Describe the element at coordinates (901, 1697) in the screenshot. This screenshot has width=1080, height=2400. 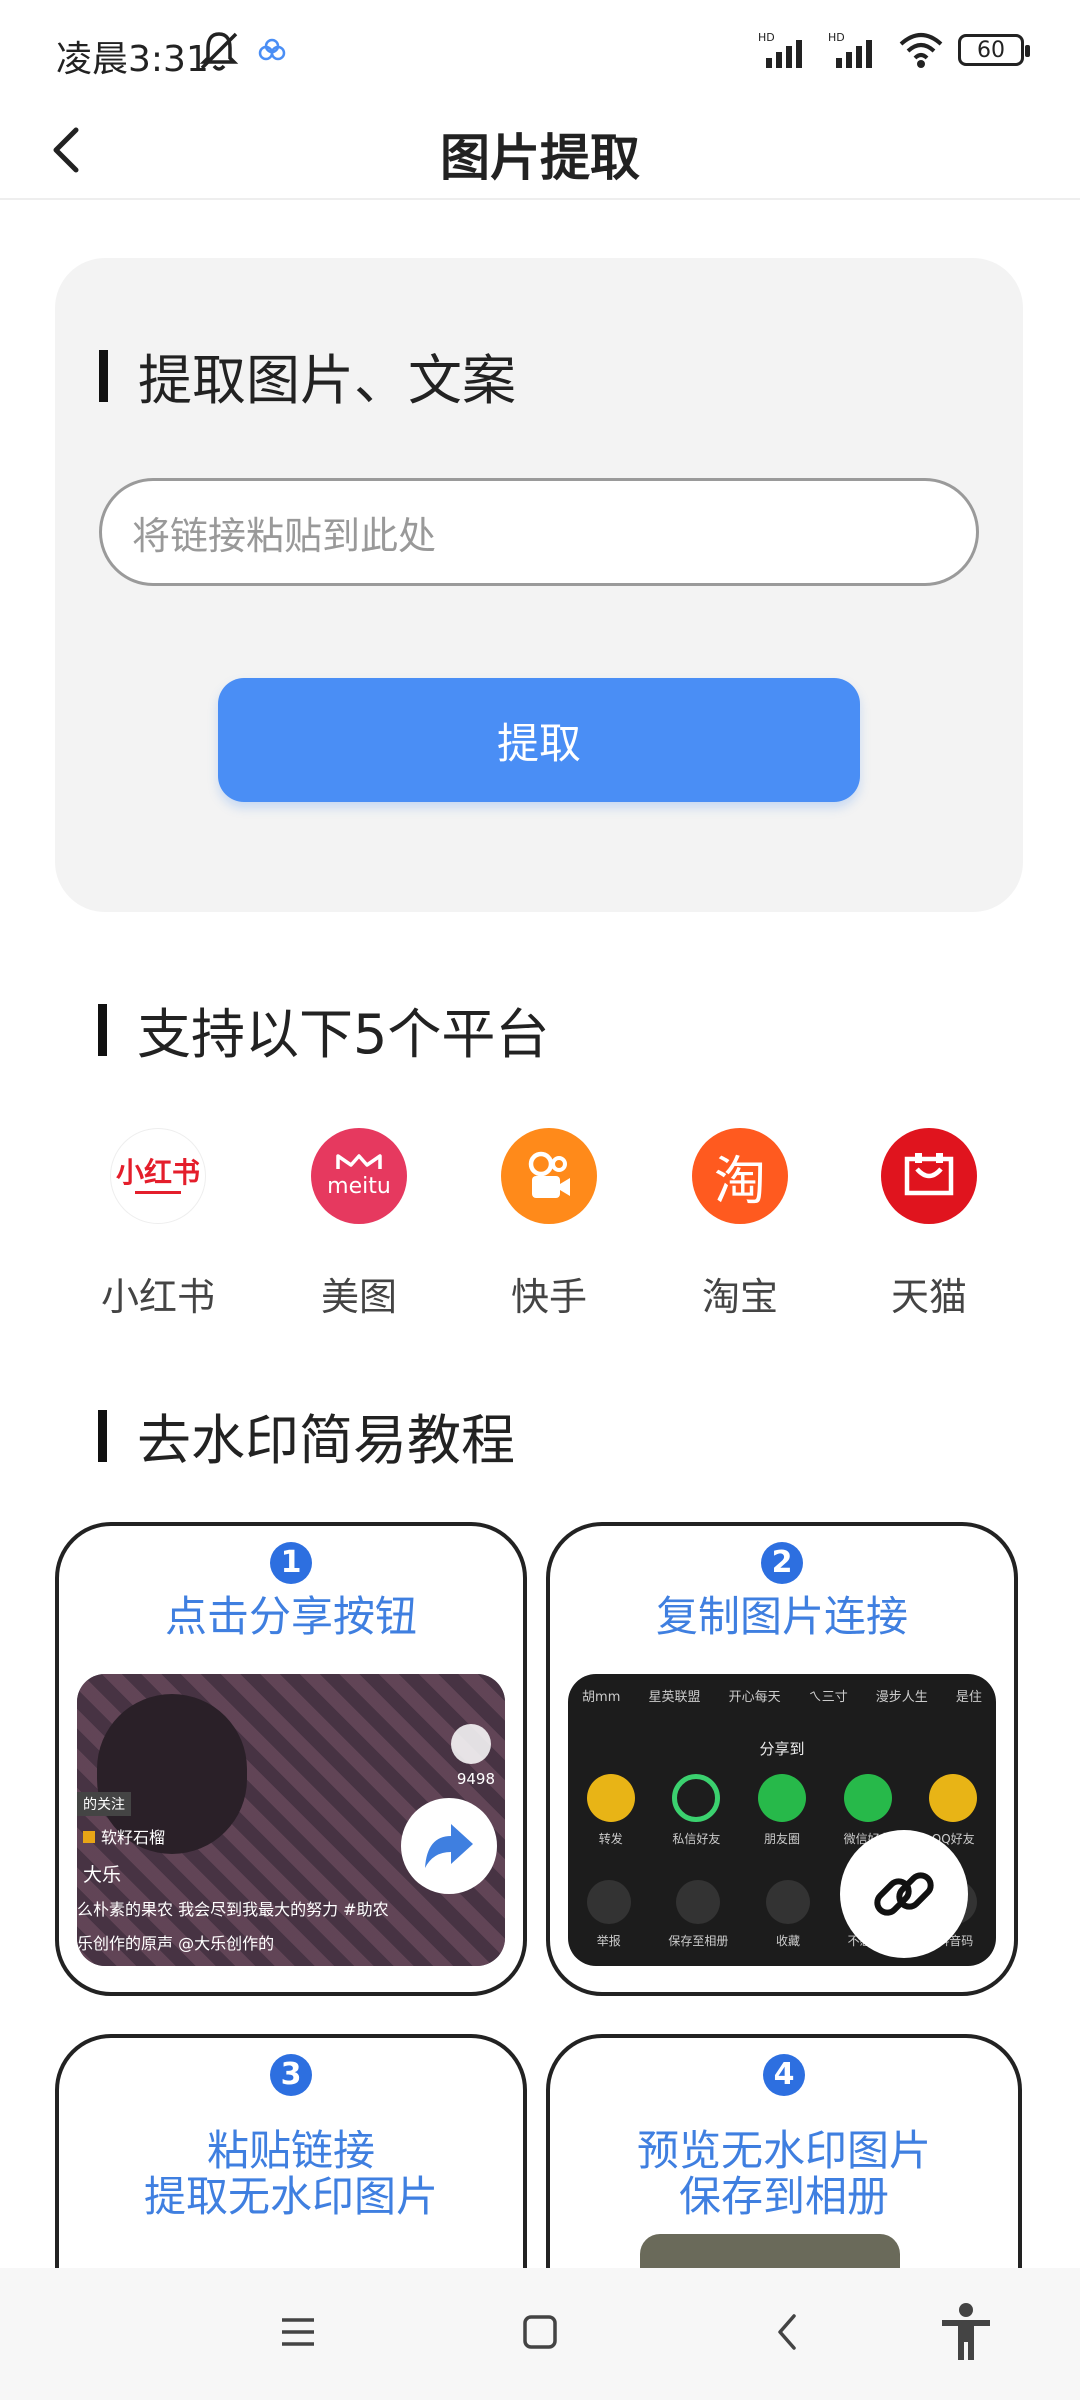
I see `contact-name: 漫步人生` at that location.